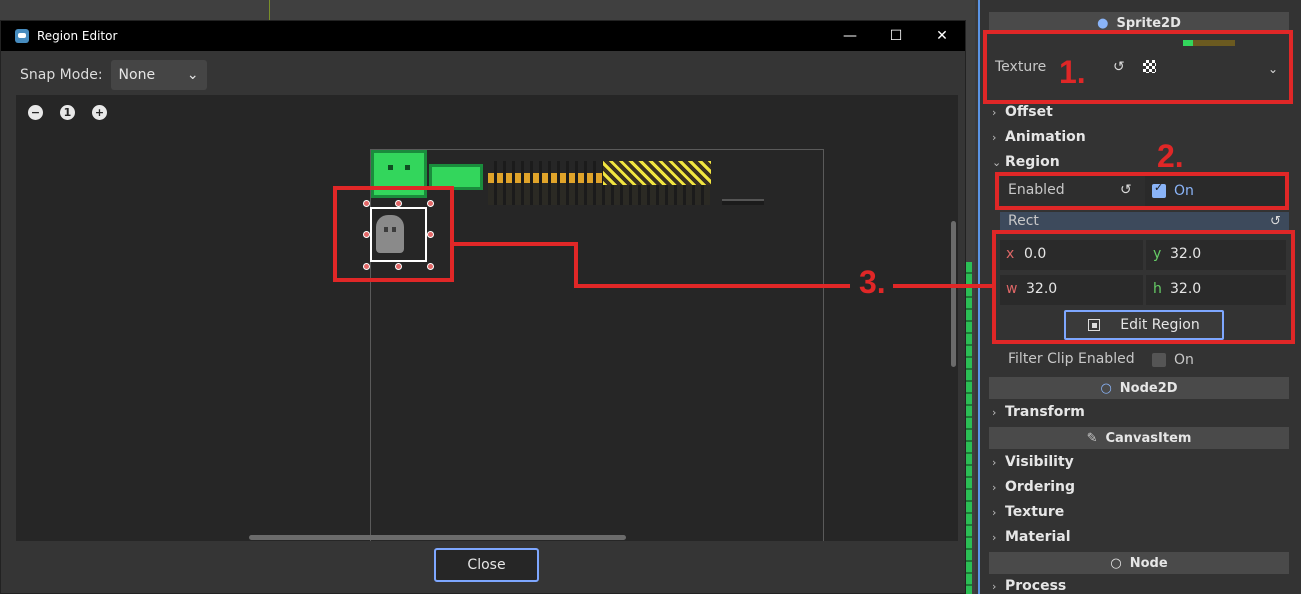  What do you see at coordinates (1103, 23) in the screenshot?
I see `sprite2d-icon: ●` at bounding box center [1103, 23].